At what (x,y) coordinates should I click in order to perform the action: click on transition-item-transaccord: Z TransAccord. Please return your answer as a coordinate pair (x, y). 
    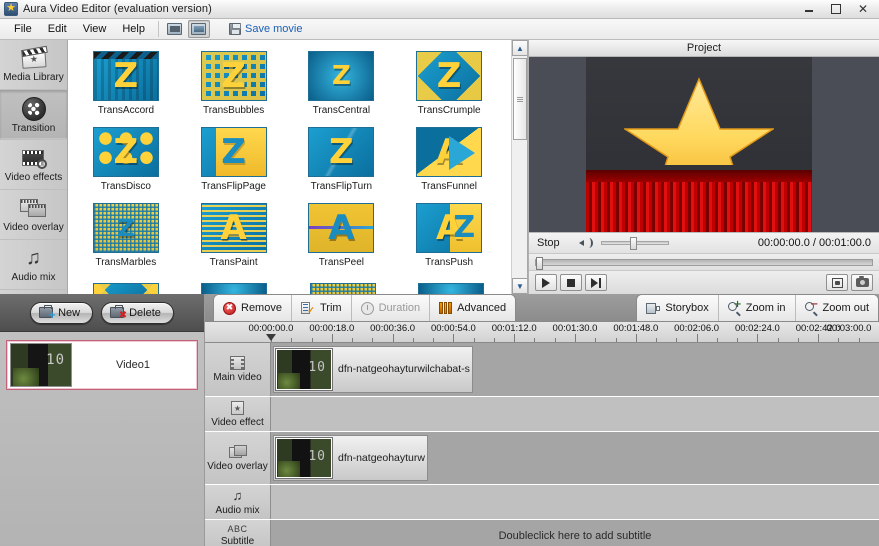
    Looking at the image, I should click on (126, 84).